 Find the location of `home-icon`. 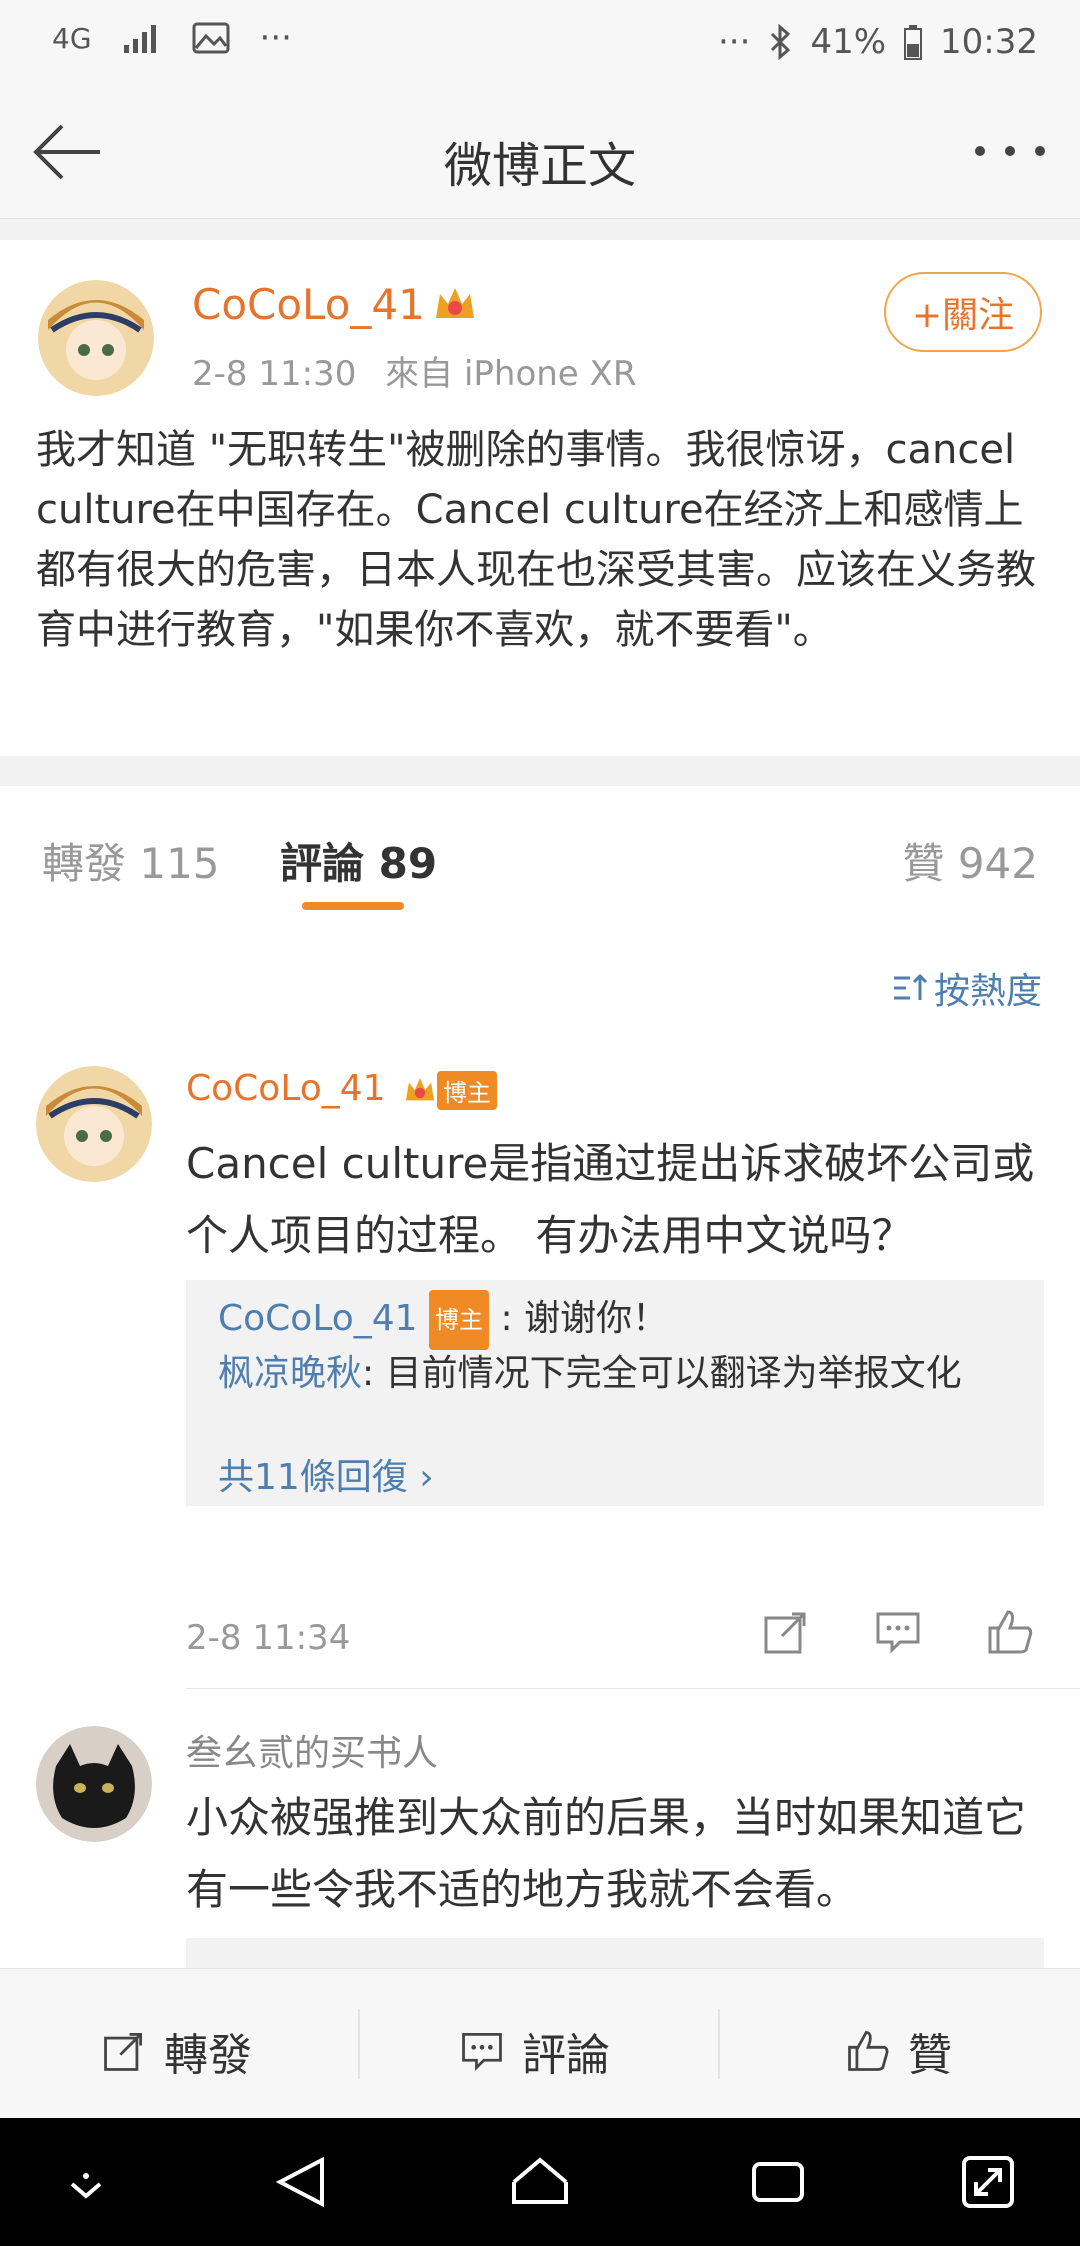

home-icon is located at coordinates (540, 2182).